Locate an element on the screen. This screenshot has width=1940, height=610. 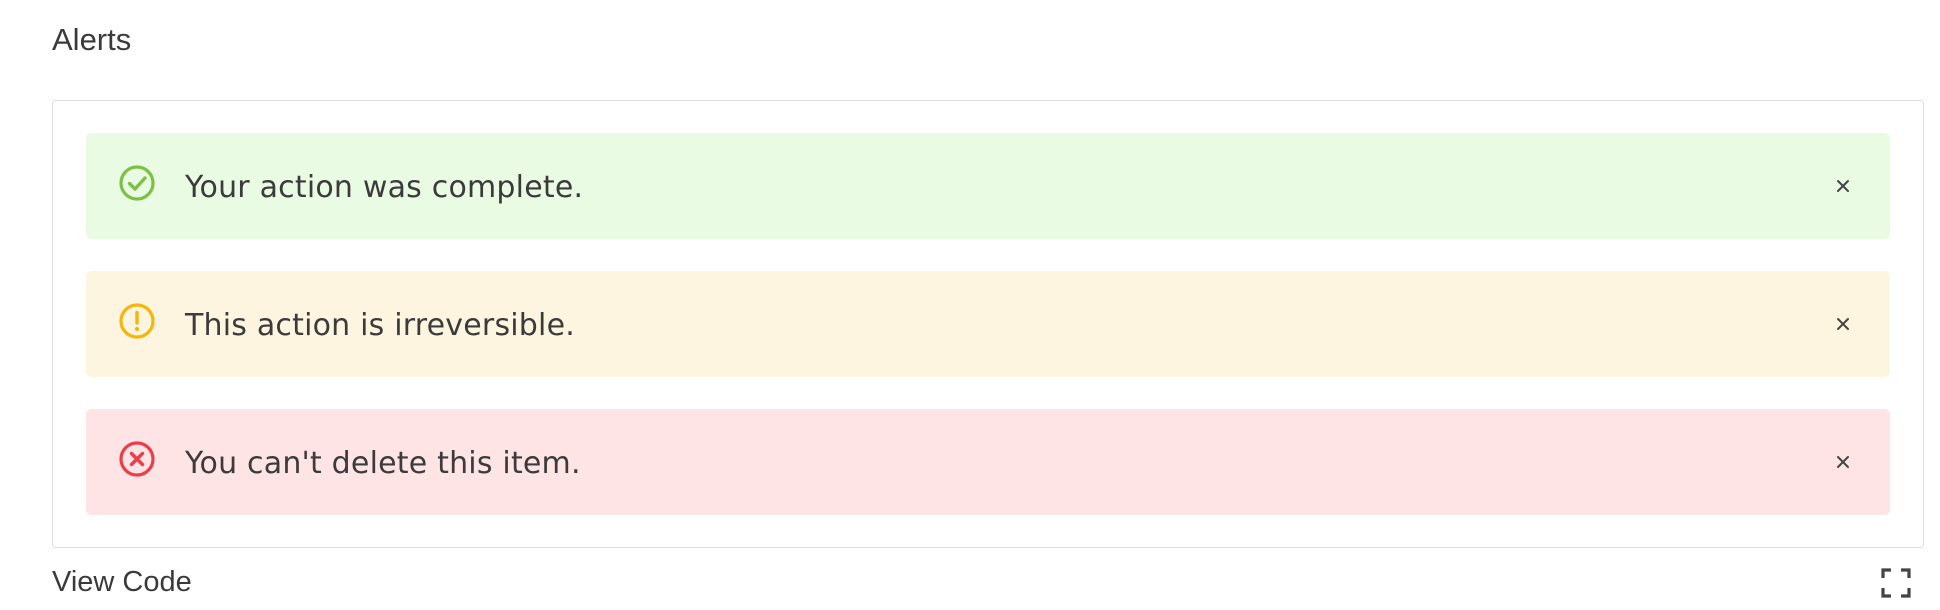
check-circle-icon is located at coordinates (137, 183).